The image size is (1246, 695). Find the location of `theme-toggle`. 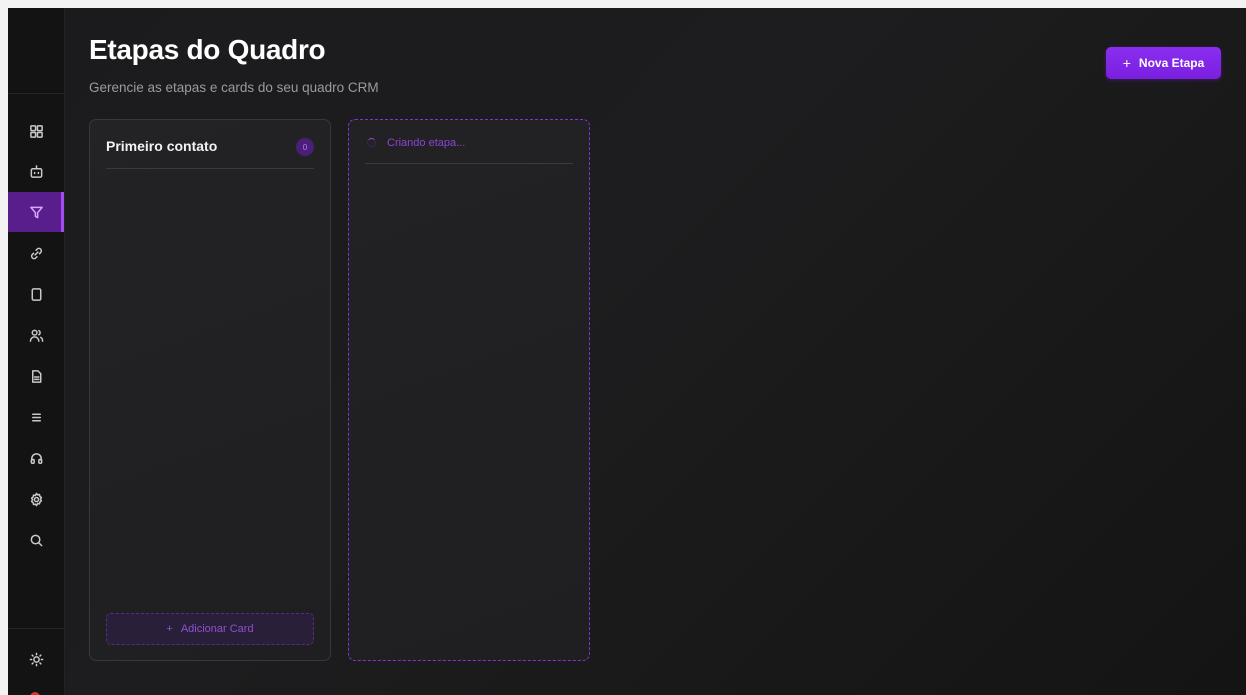

theme-toggle is located at coordinates (36, 659).